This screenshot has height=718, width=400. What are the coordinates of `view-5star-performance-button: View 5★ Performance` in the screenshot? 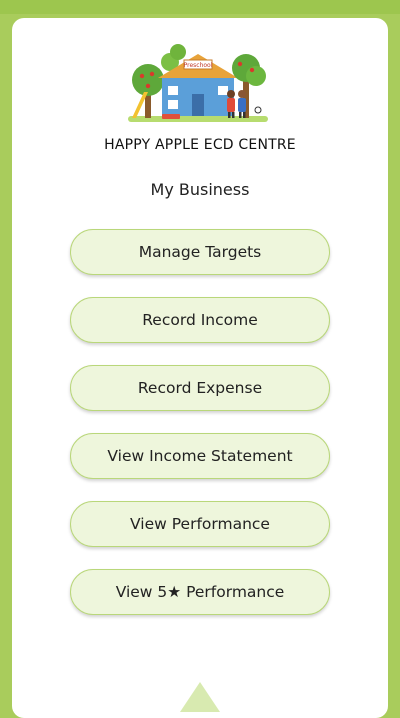 It's located at (200, 592).